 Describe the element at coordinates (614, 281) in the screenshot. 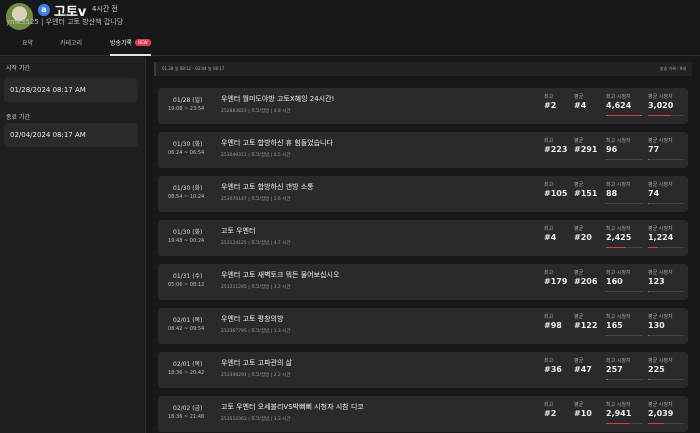

I see `peak-viewers-value: 160` at that location.